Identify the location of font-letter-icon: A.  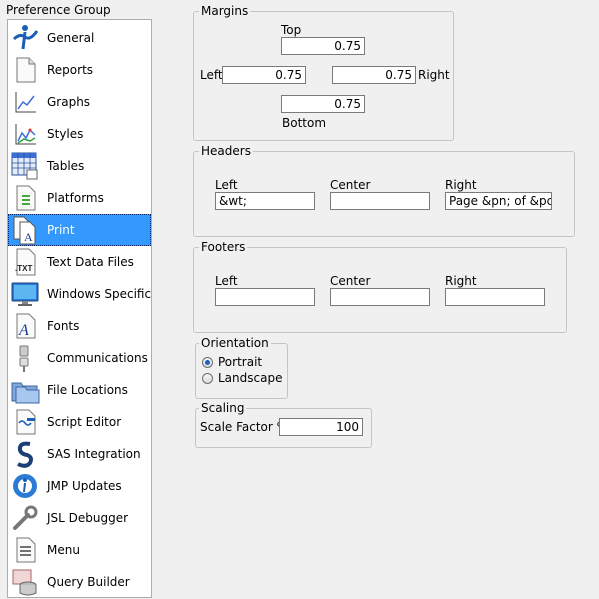
(26, 326).